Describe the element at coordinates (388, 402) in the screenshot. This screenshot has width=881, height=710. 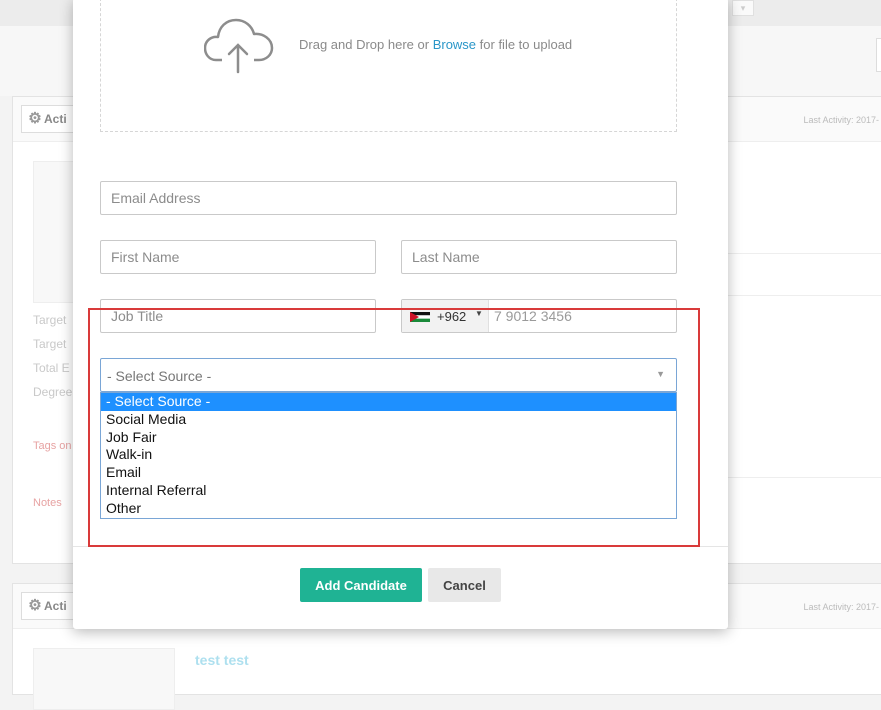
I see `source-option: - Select Source -` at that location.